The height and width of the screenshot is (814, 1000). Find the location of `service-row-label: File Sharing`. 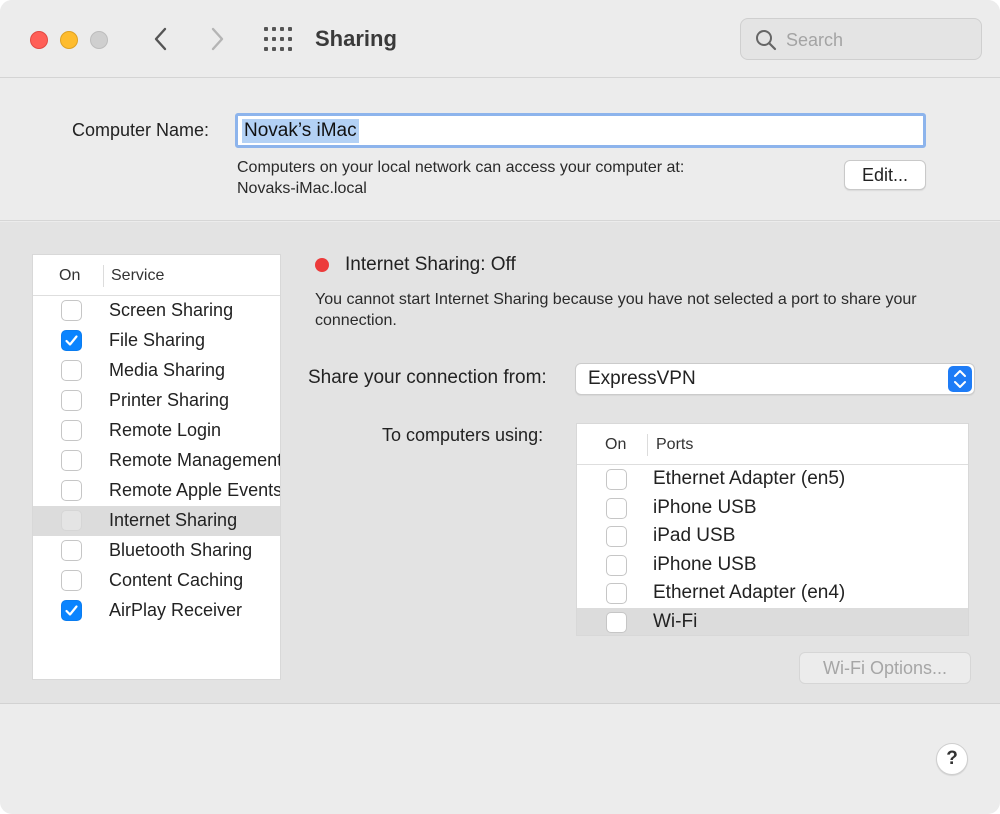

service-row-label: File Sharing is located at coordinates (157, 340).